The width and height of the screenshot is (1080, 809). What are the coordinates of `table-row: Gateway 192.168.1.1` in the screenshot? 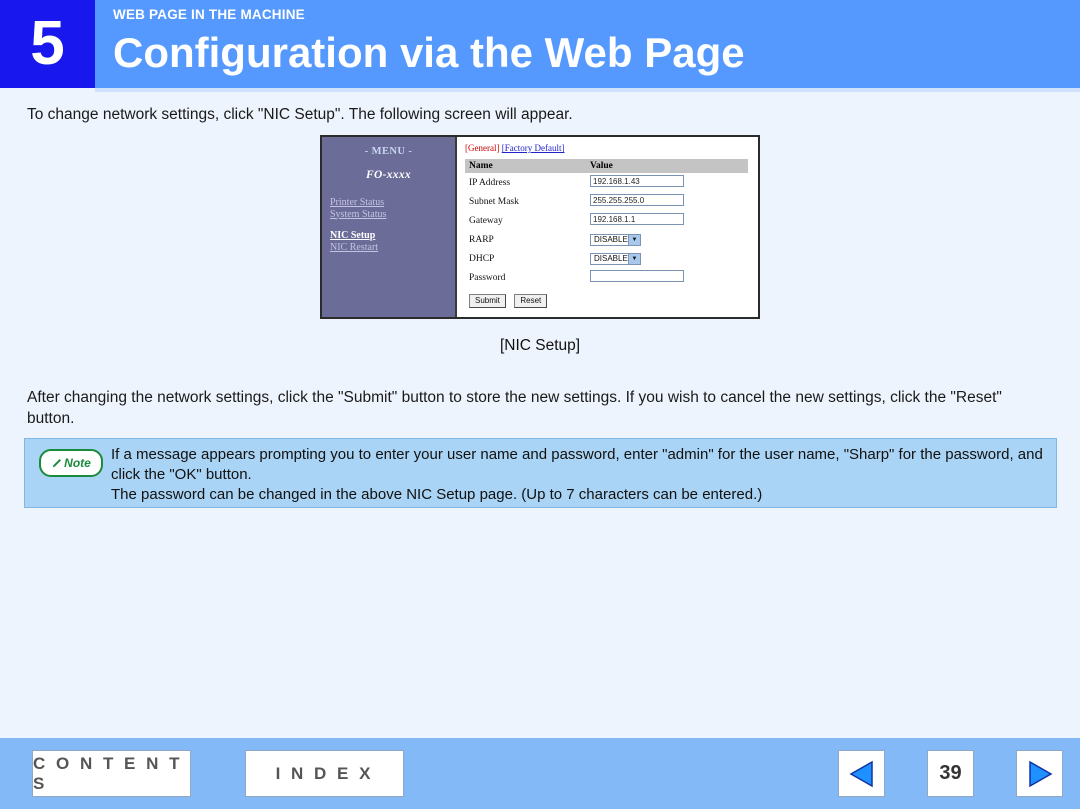 It's located at (606, 220).